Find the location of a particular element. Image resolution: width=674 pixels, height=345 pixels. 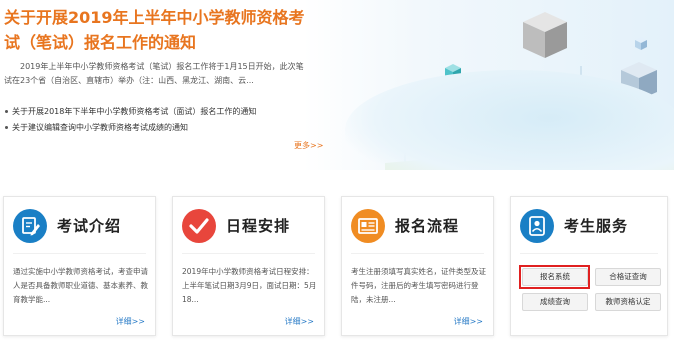

card-title: 报名流程 is located at coordinates (427, 225).